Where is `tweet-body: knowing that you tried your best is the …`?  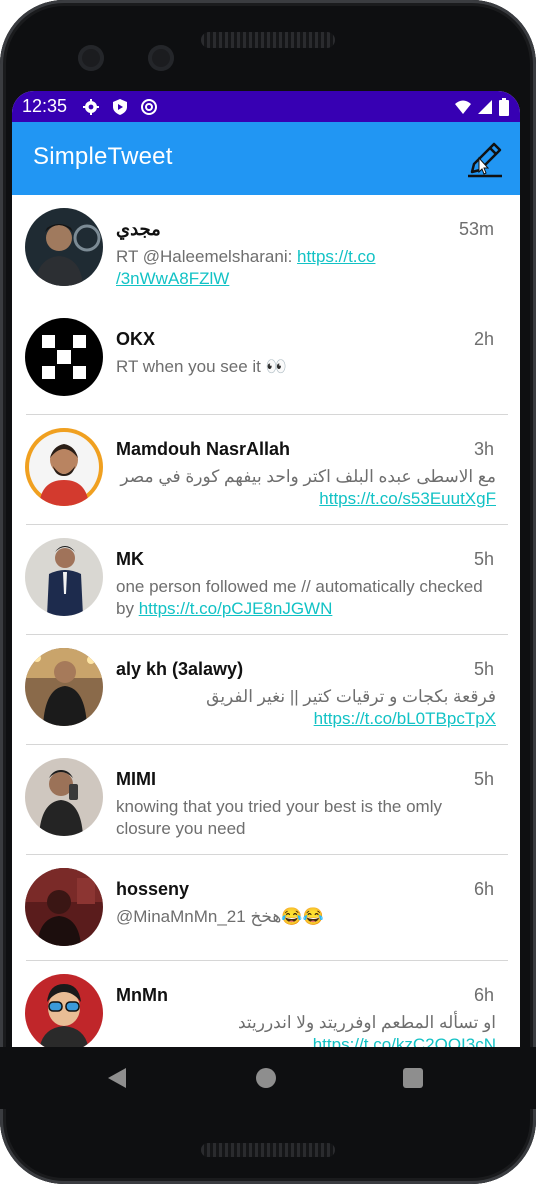 tweet-body: knowing that you tried your best is the … is located at coordinates (306, 818).